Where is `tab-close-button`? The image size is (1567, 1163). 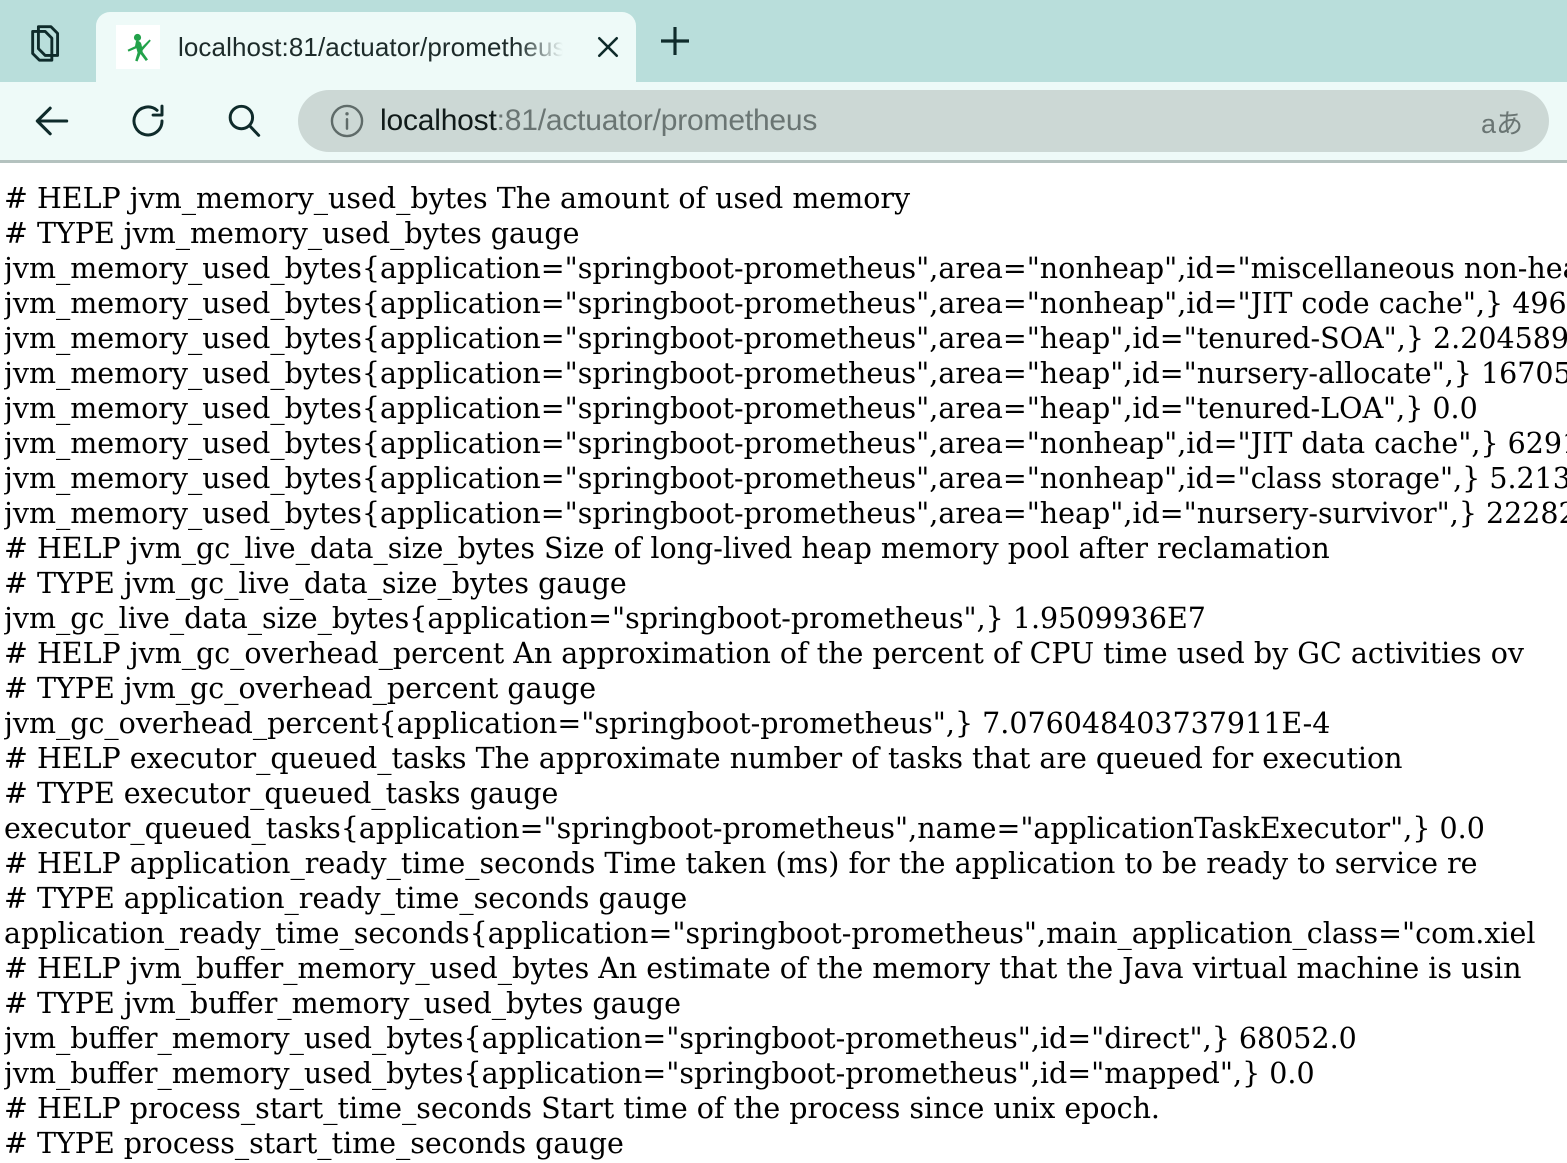 tab-close-button is located at coordinates (608, 47).